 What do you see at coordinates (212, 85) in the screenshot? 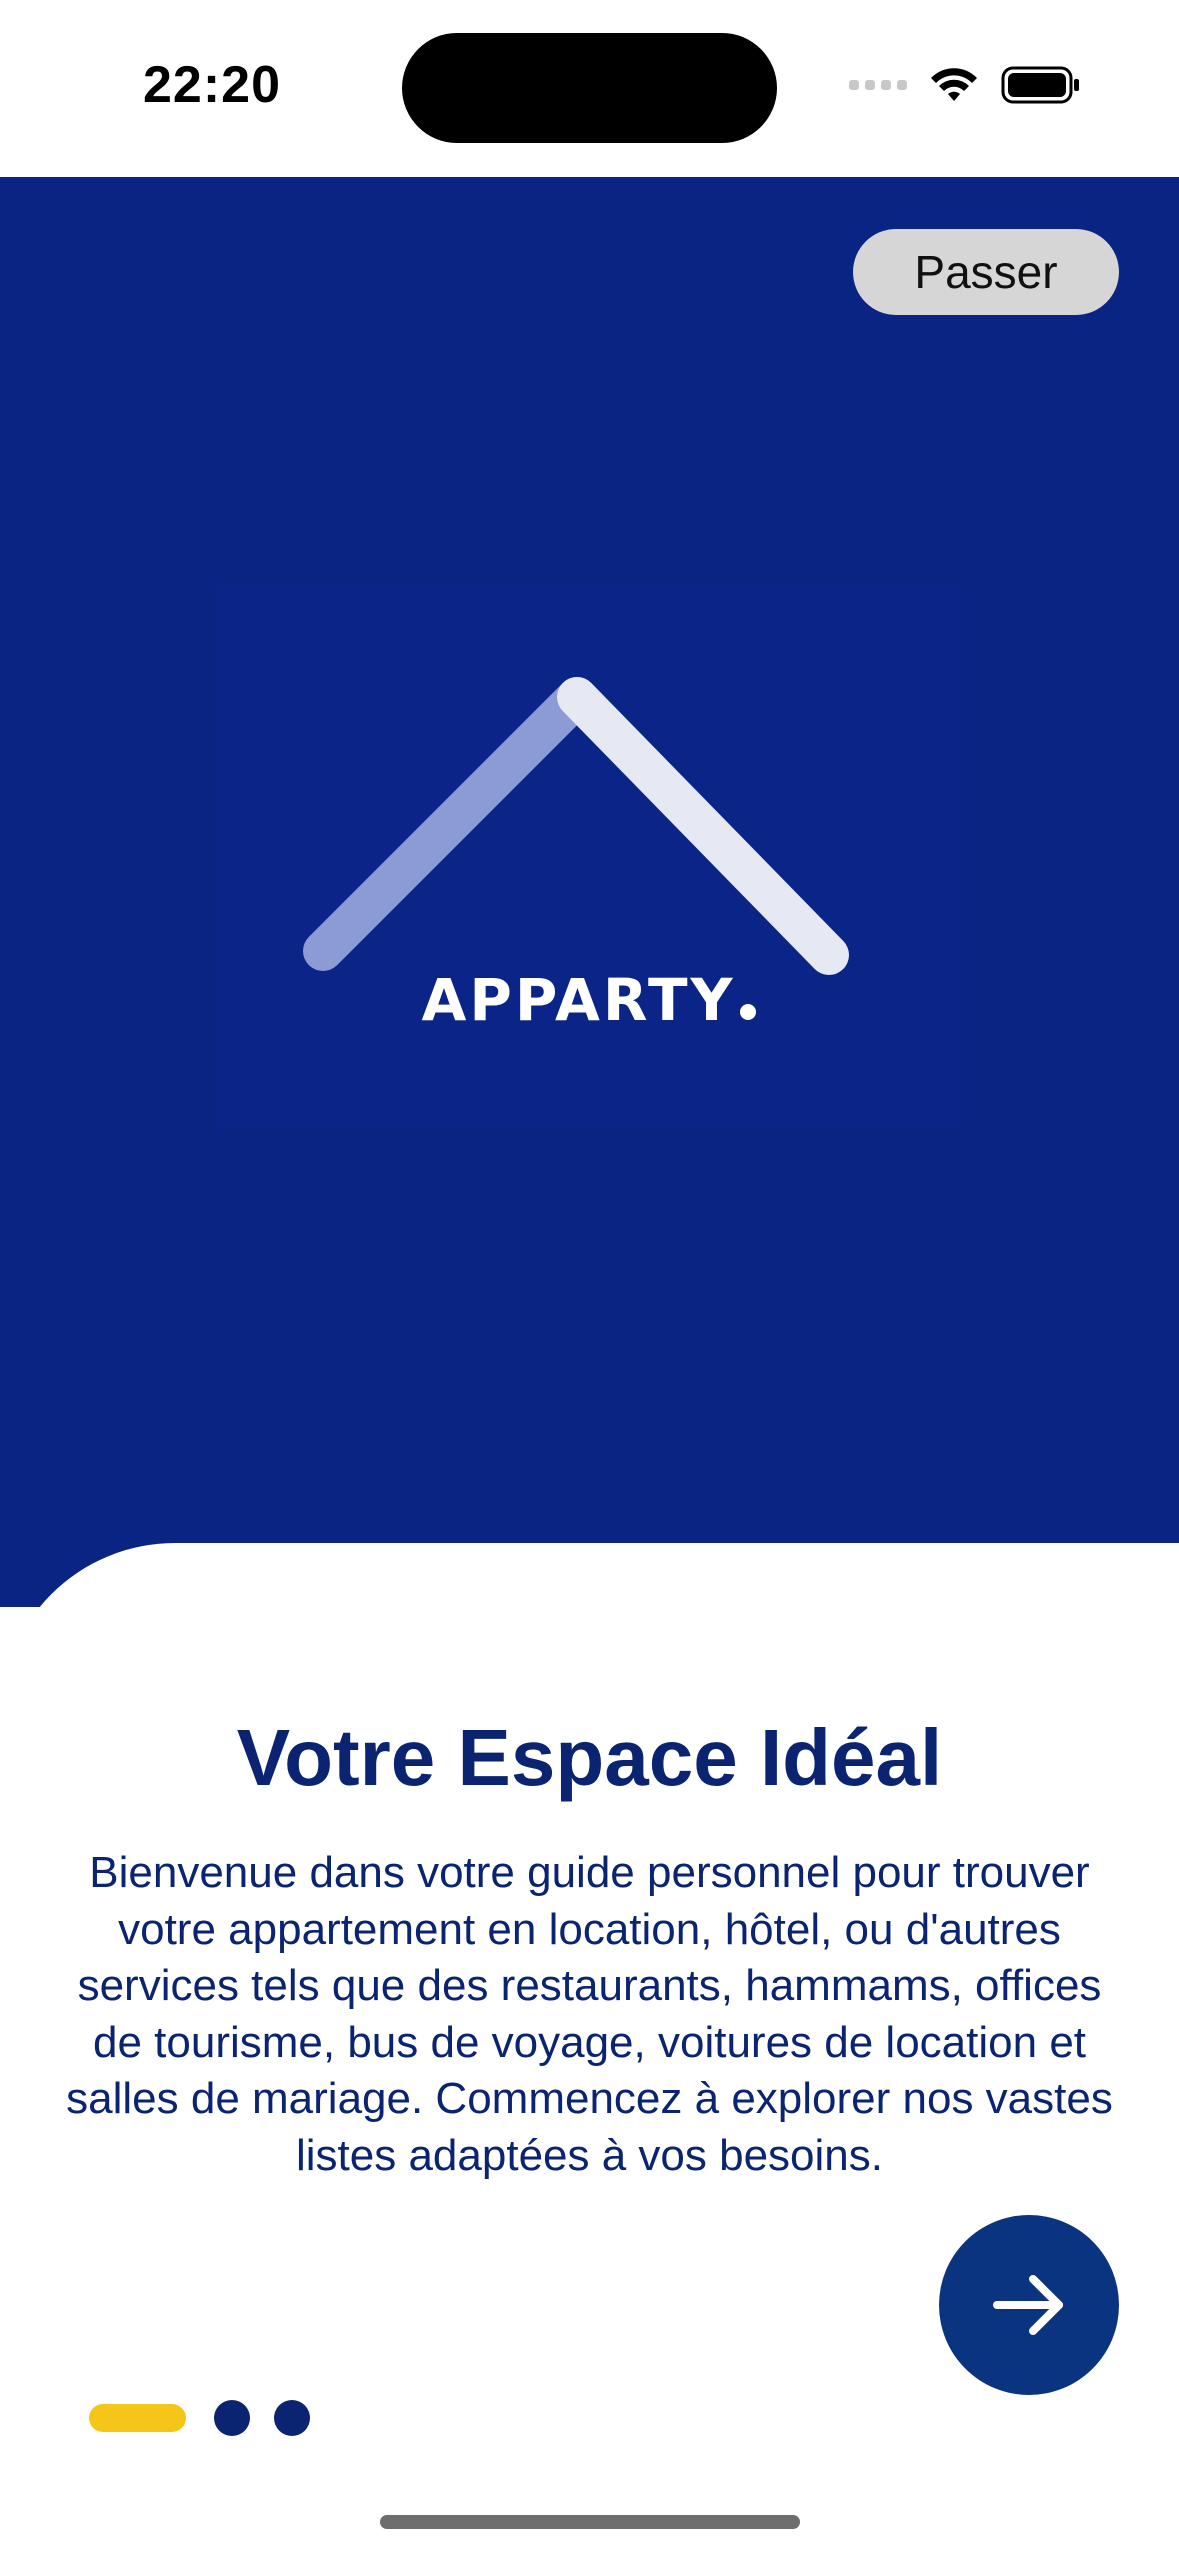
I see `status-time: 22:20` at bounding box center [212, 85].